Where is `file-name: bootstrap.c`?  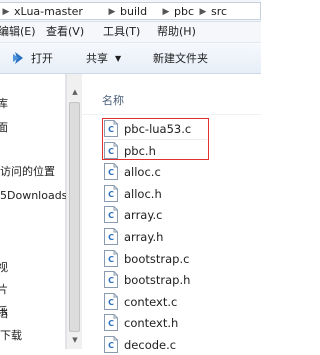 file-name: bootstrap.c is located at coordinates (157, 258).